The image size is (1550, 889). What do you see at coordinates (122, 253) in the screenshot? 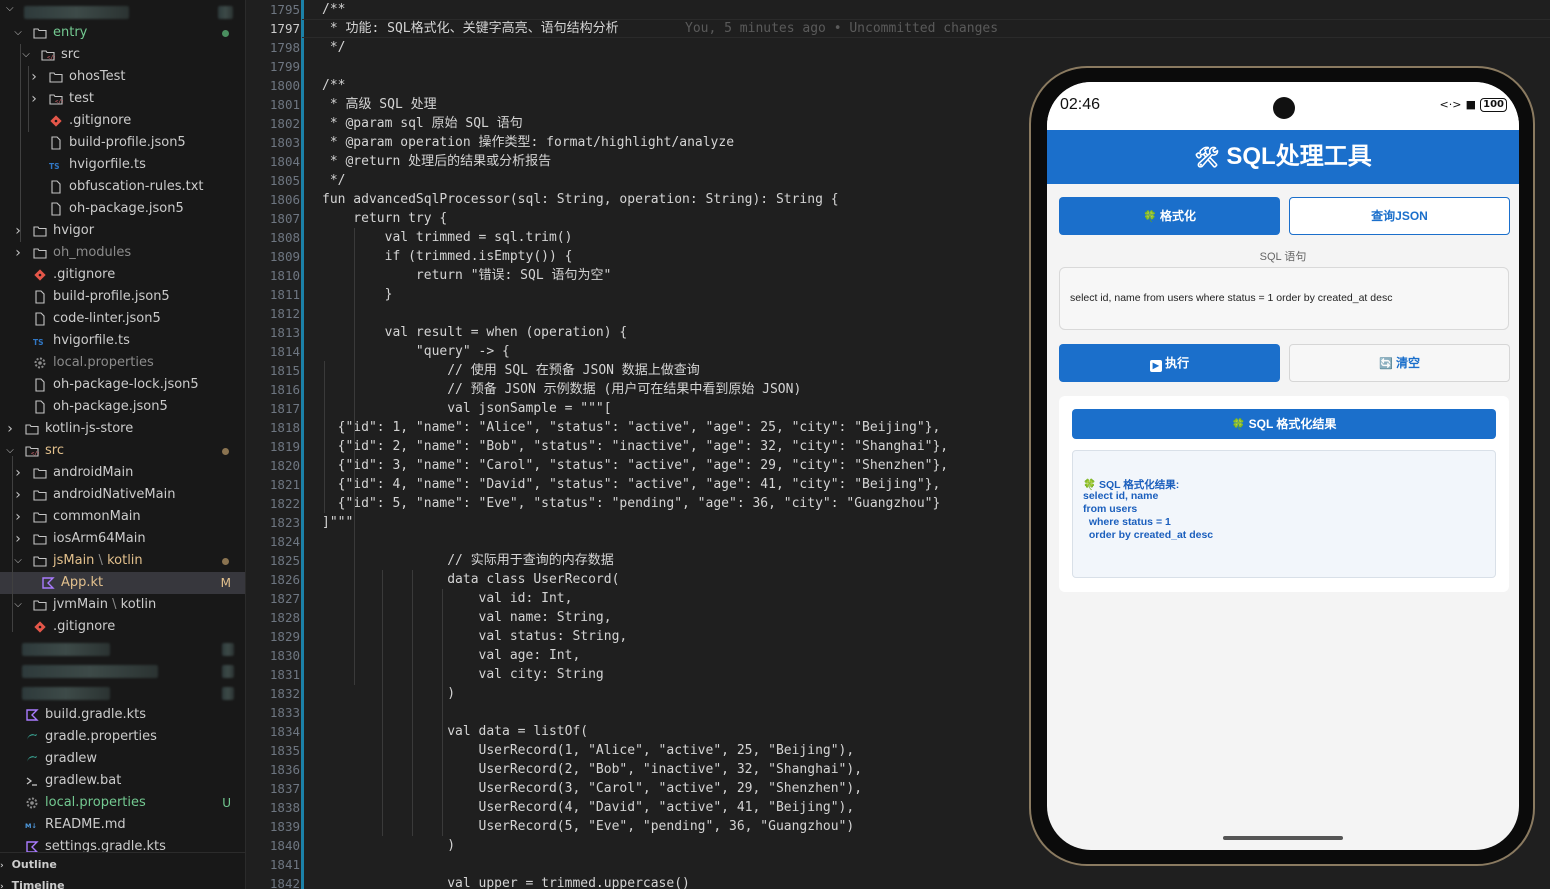
I see `tree-item: › oh_modules` at bounding box center [122, 253].